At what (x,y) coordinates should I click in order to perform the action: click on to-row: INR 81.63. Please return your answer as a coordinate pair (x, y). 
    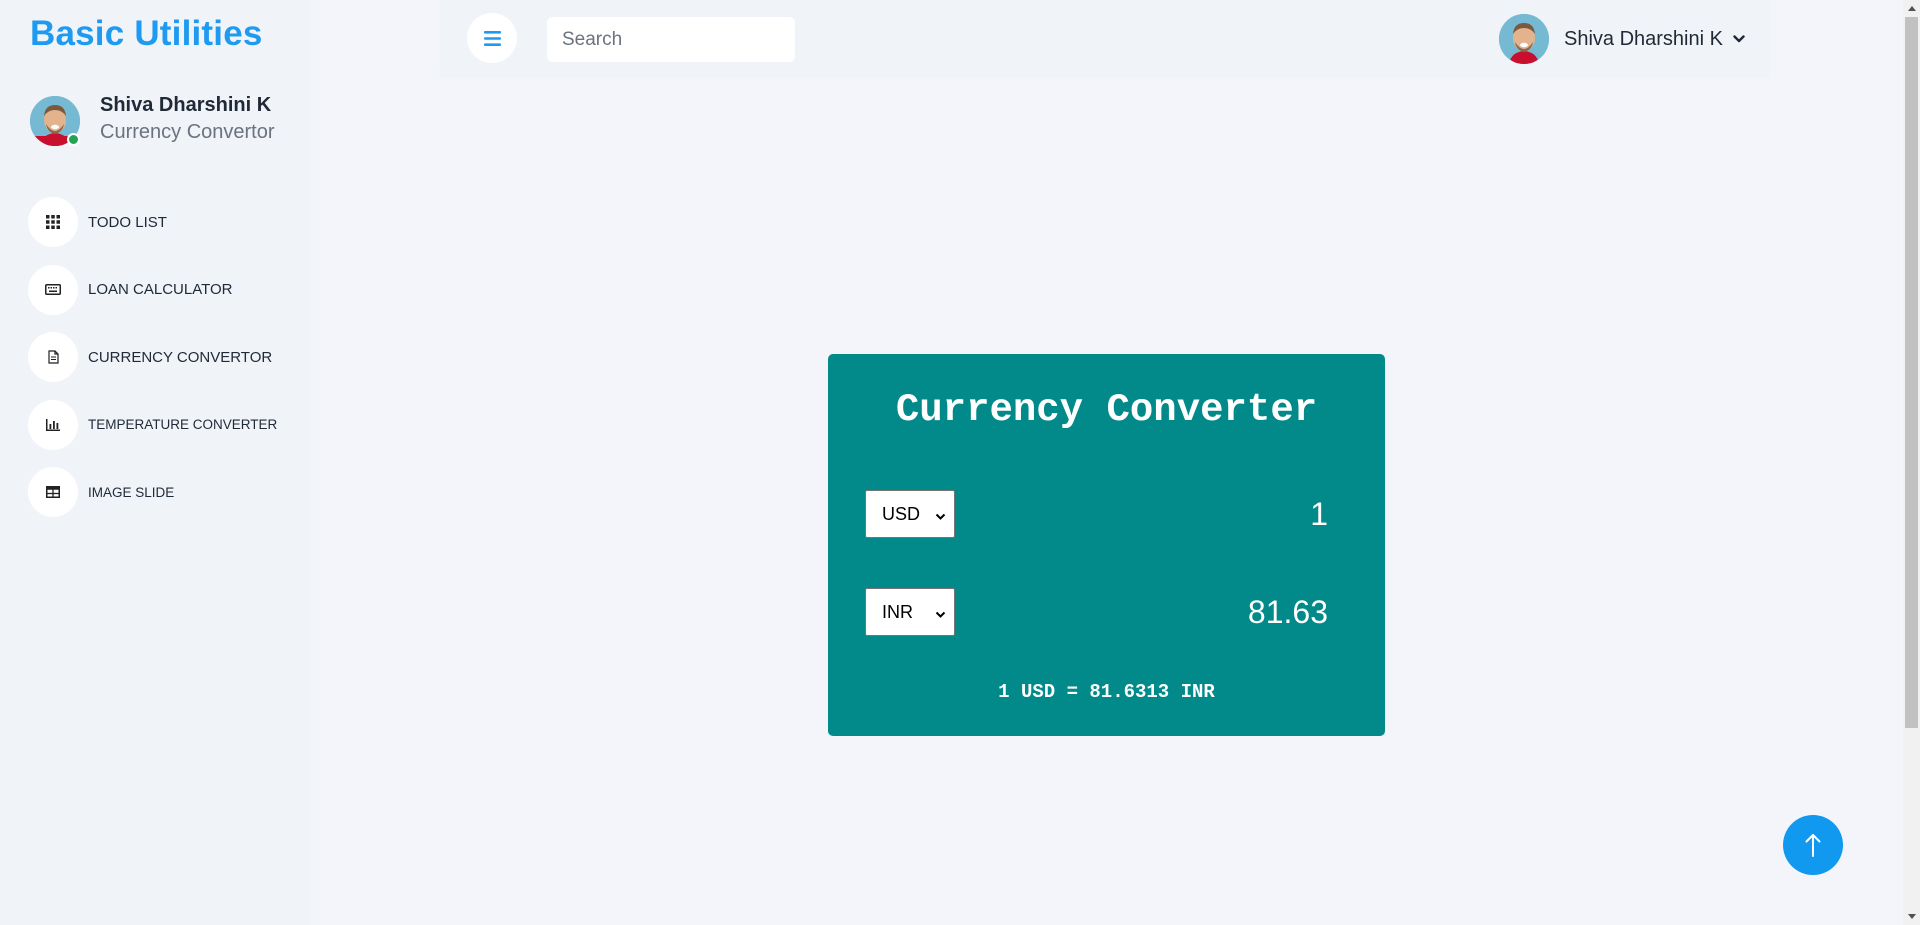
    Looking at the image, I should click on (1096, 612).